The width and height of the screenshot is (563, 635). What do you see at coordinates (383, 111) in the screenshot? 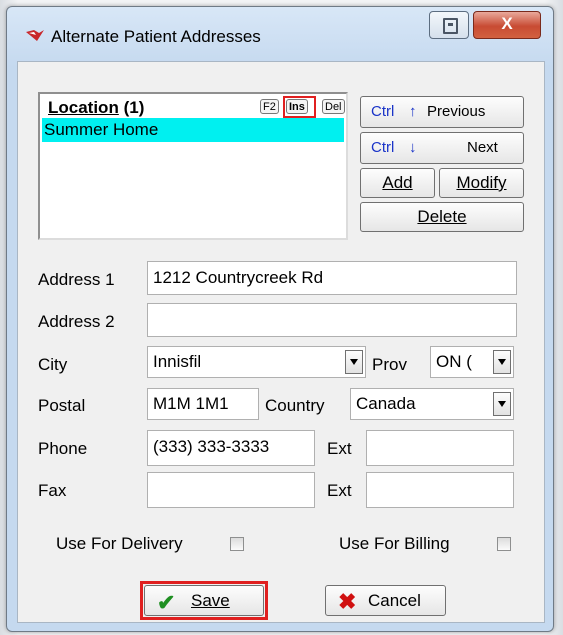
I see `previous-hotkey: Ctrl` at bounding box center [383, 111].